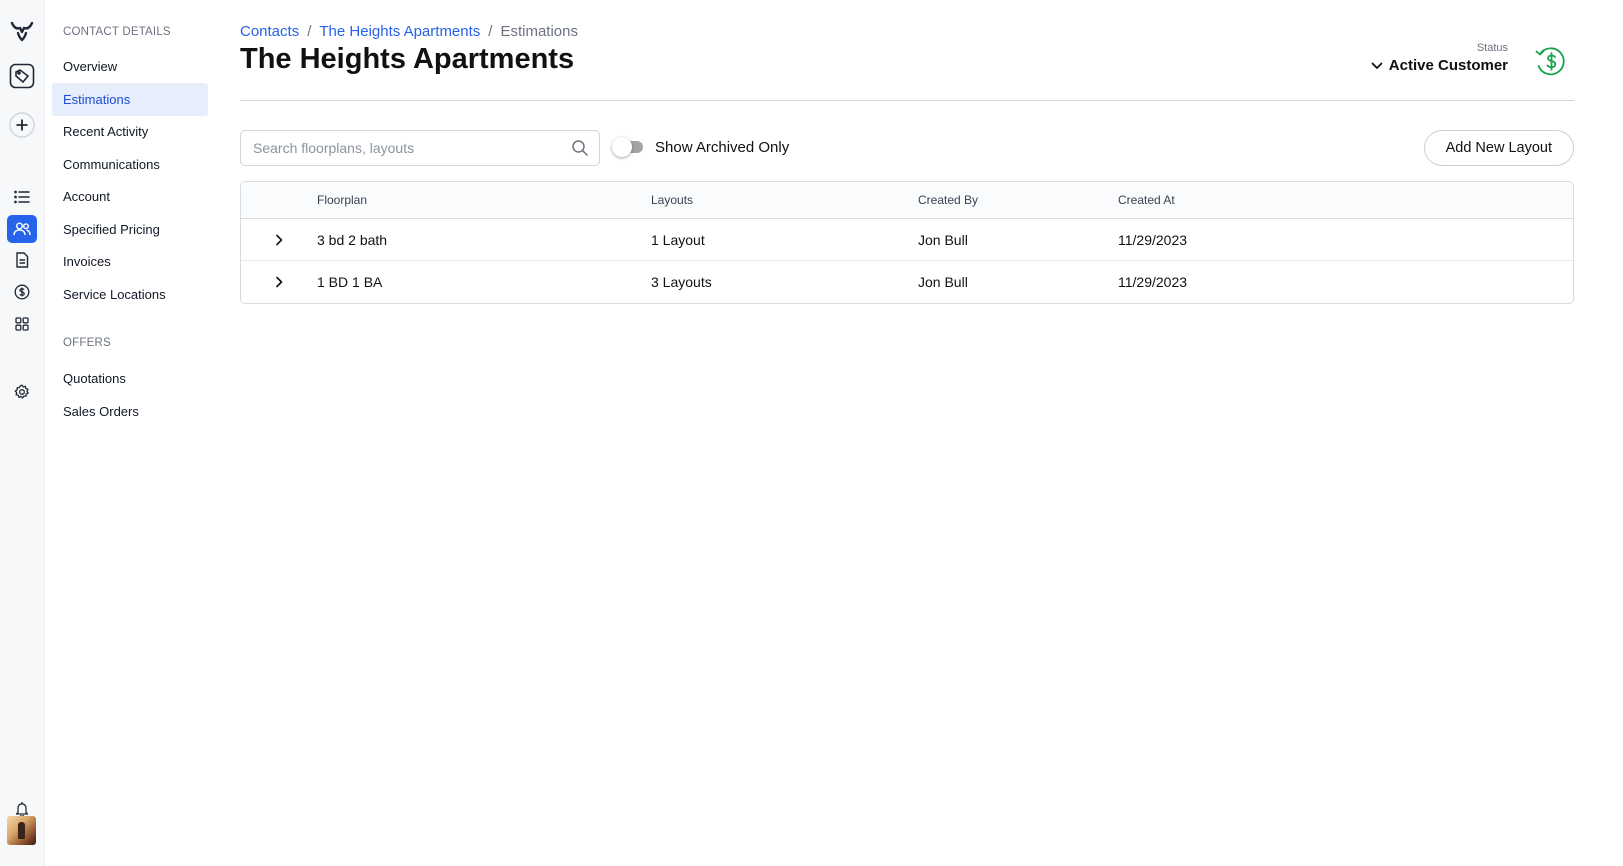 The image size is (1623, 866). What do you see at coordinates (22, 433) in the screenshot?
I see `icon-rail` at bounding box center [22, 433].